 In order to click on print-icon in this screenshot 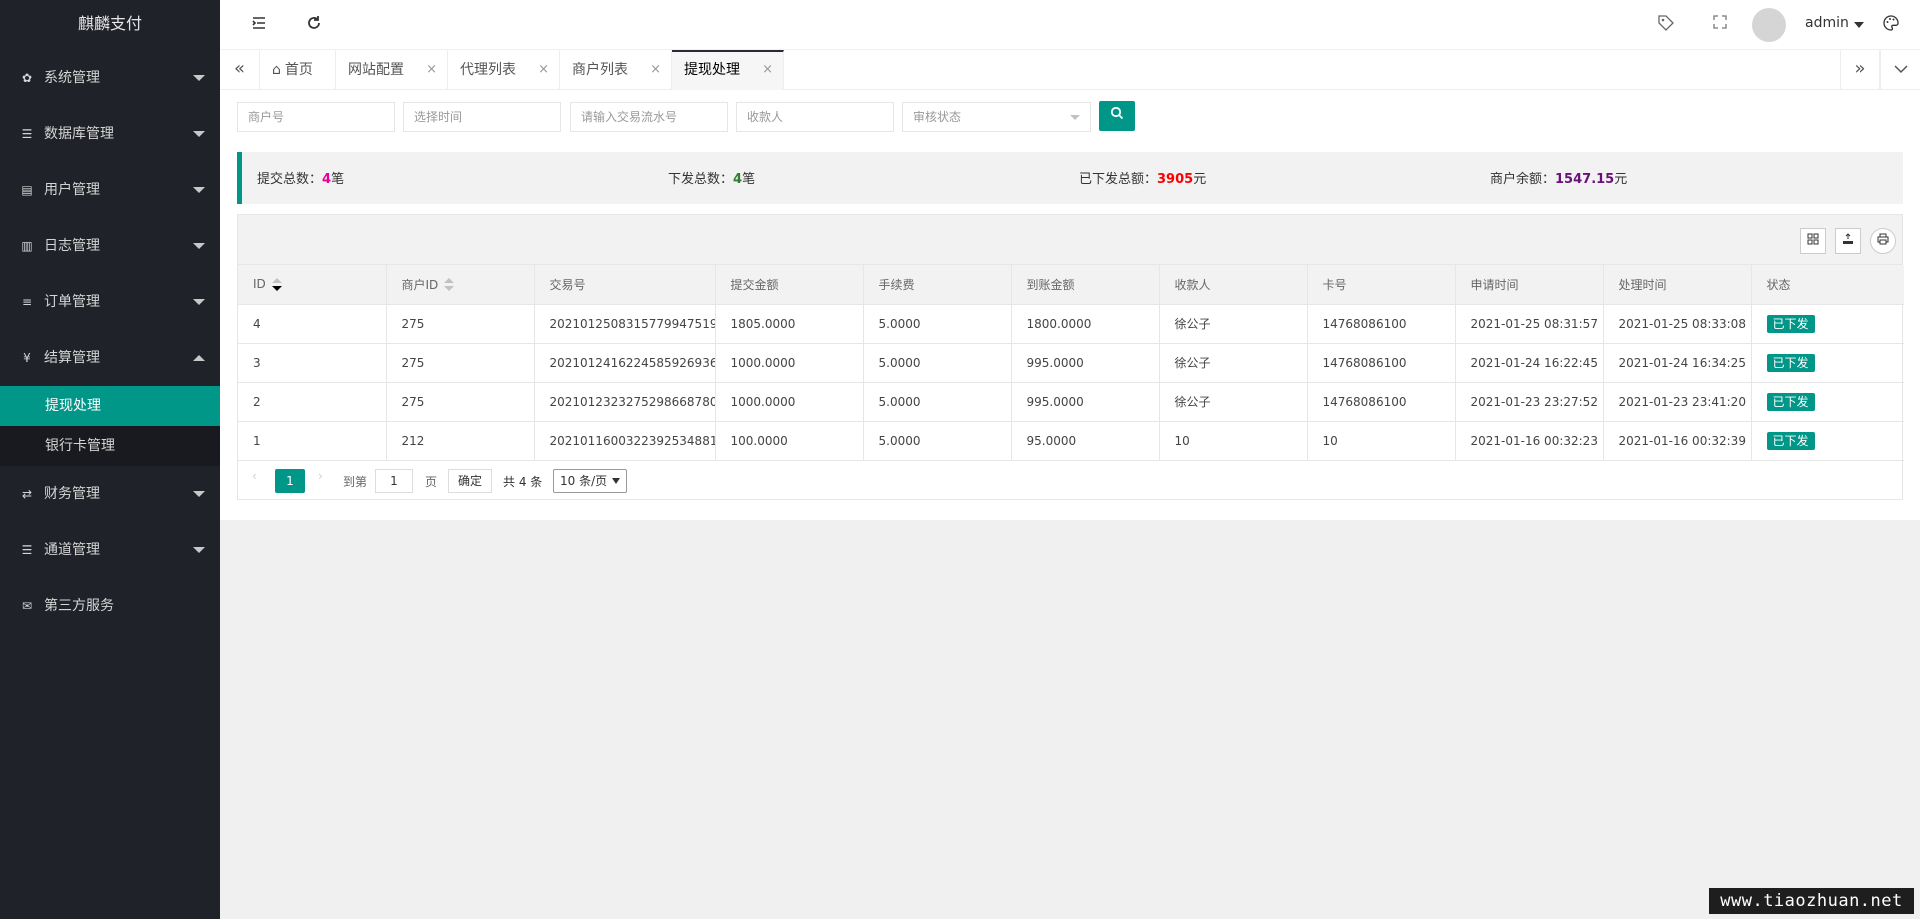, I will do `click(1883, 241)`.